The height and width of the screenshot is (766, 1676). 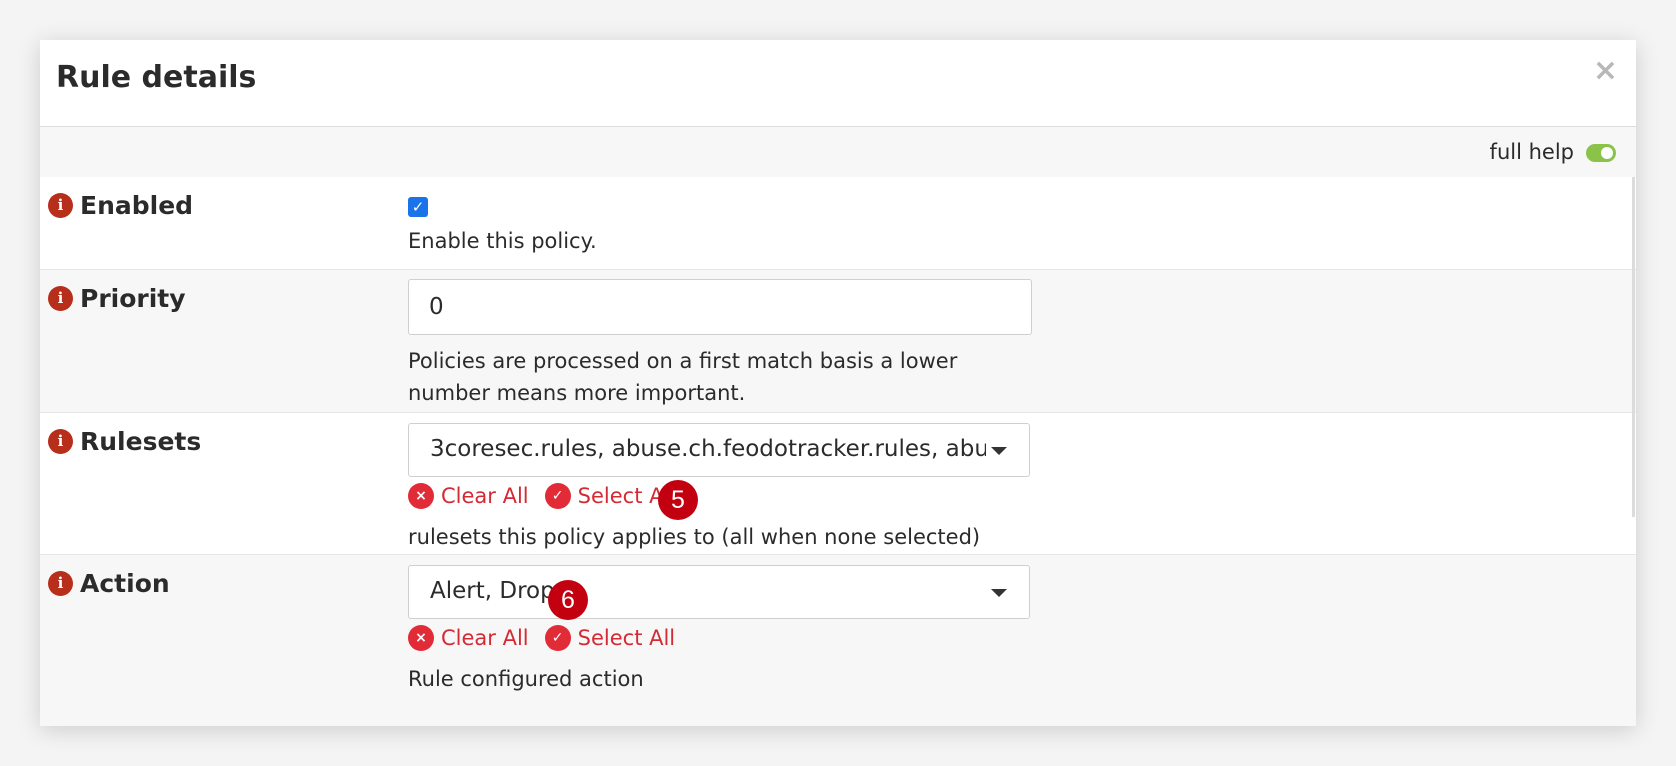 What do you see at coordinates (125, 583) in the screenshot?
I see `action-label: Action` at bounding box center [125, 583].